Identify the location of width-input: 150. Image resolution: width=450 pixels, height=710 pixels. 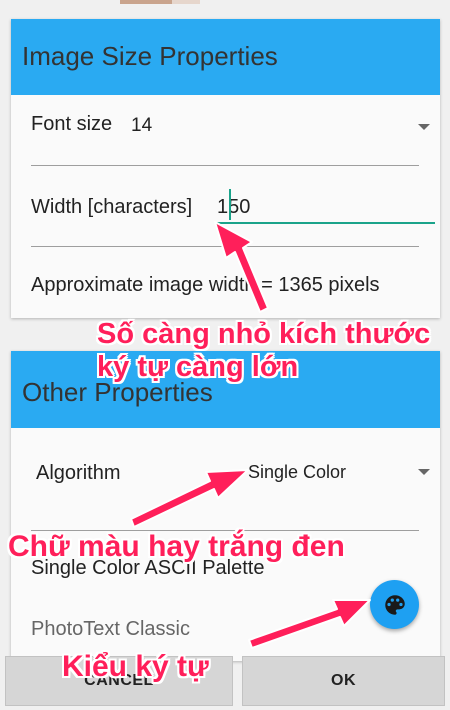
(233, 207).